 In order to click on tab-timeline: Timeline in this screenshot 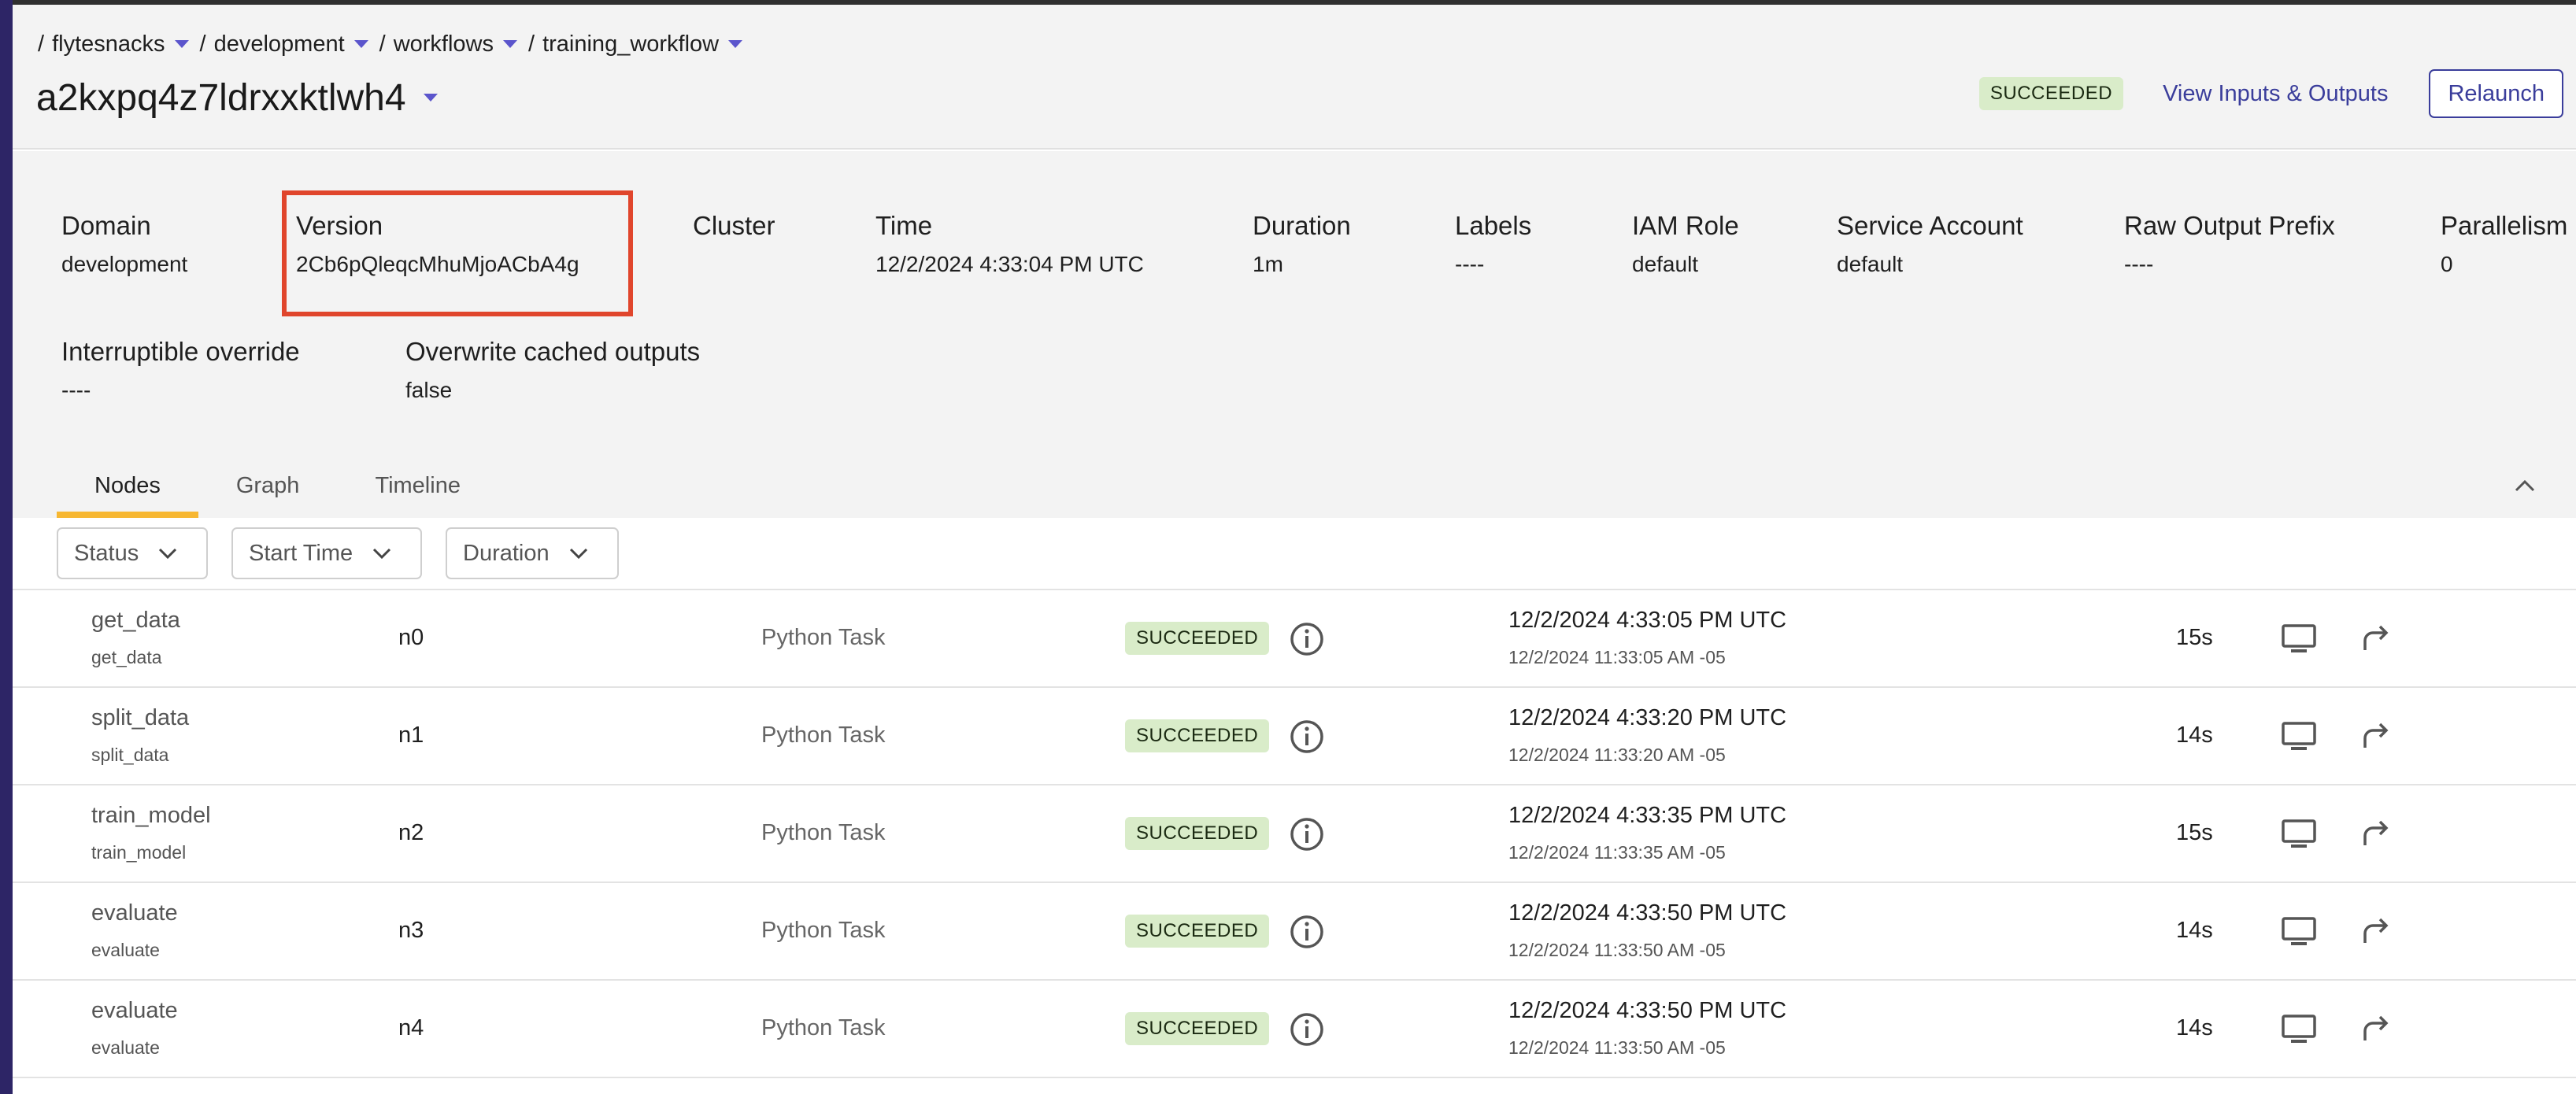, I will do `click(417, 485)`.